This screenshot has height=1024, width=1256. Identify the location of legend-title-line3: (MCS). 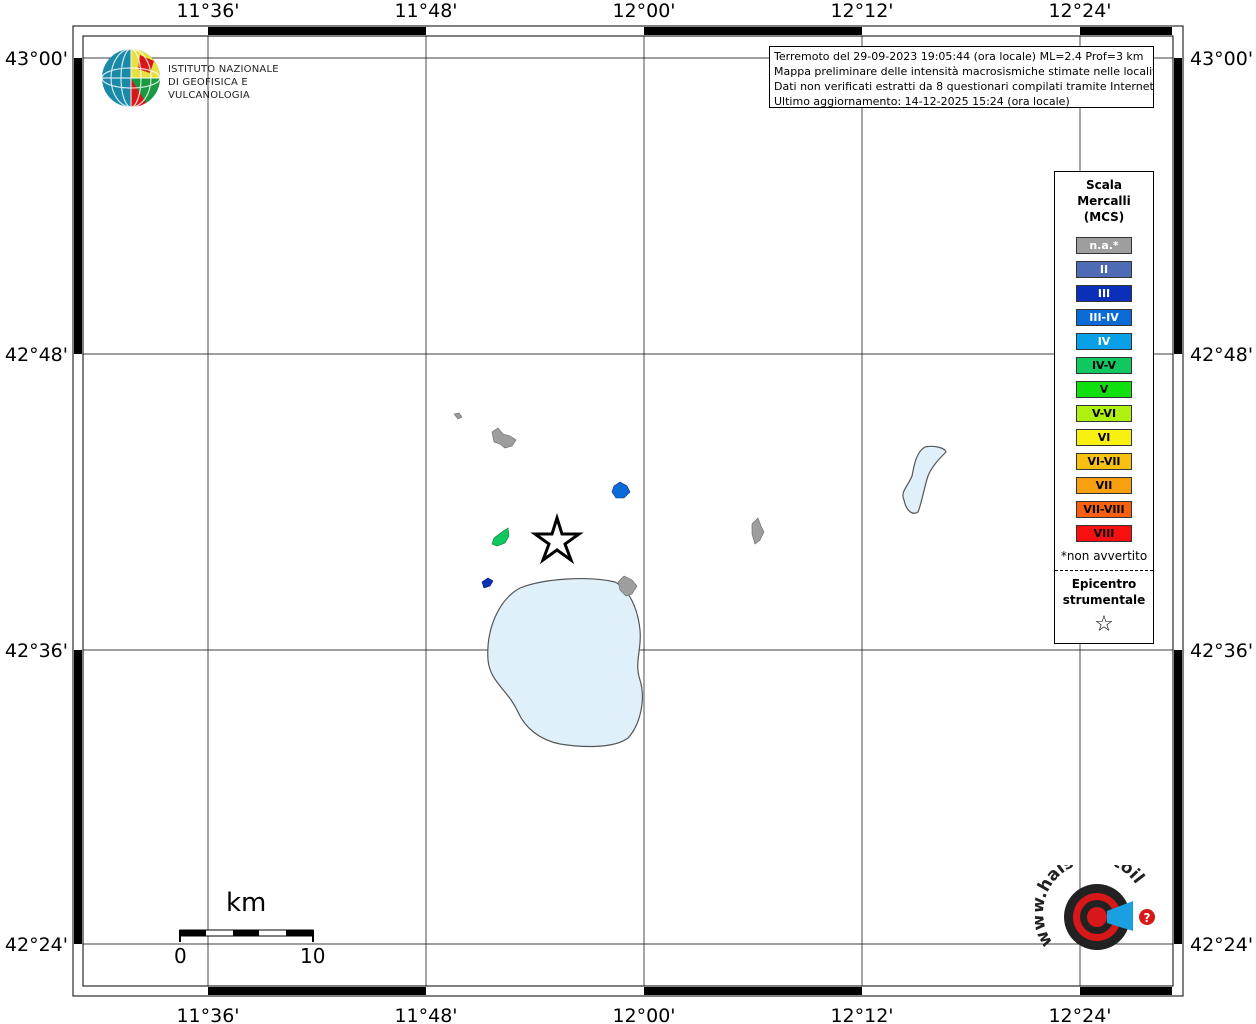
(1104, 217).